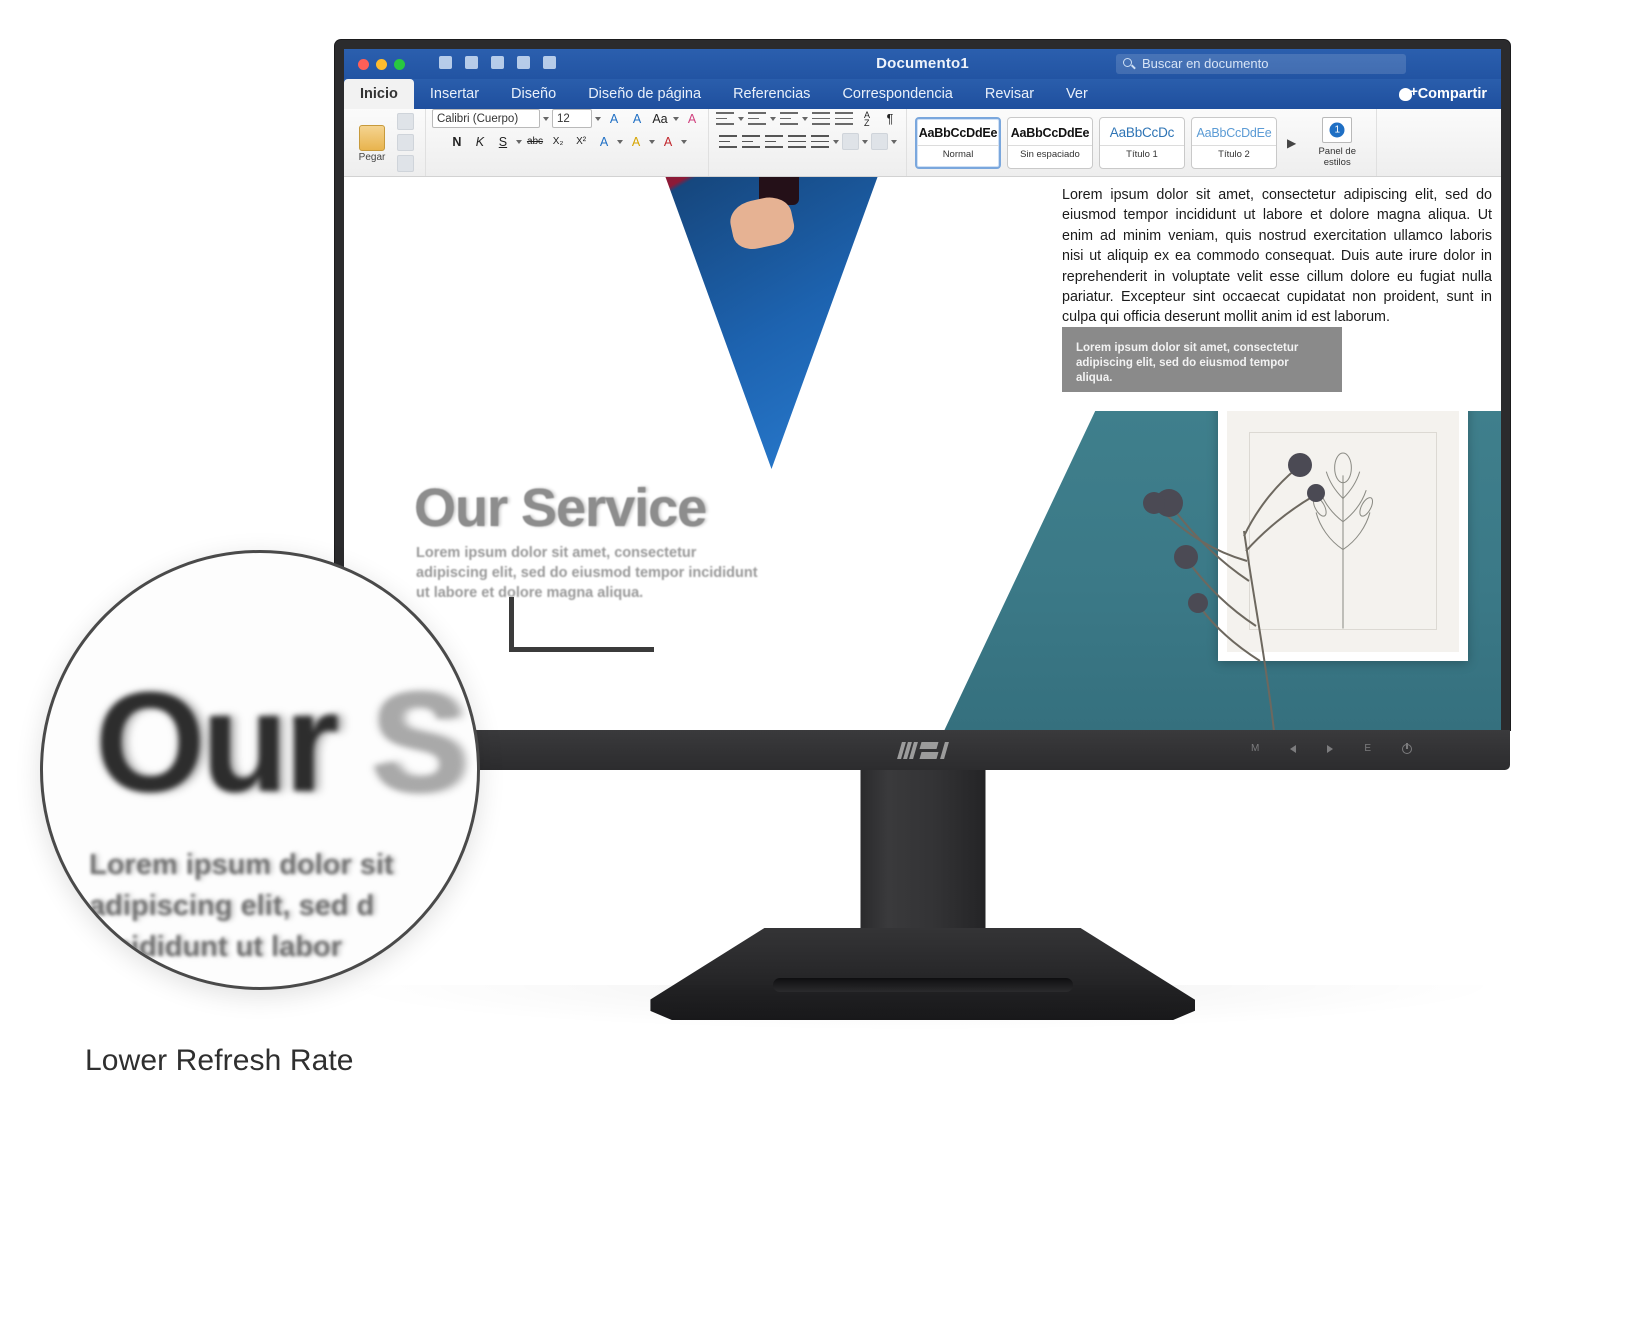 The height and width of the screenshot is (1317, 1640). Describe the element at coordinates (405, 163) in the screenshot. I see `format-painter-icon` at that location.